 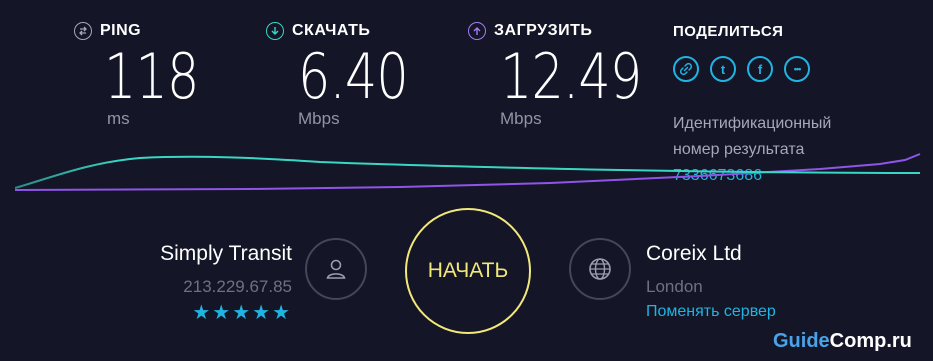 What do you see at coordinates (319, 118) in the screenshot?
I see `download-unit: Mbps` at bounding box center [319, 118].